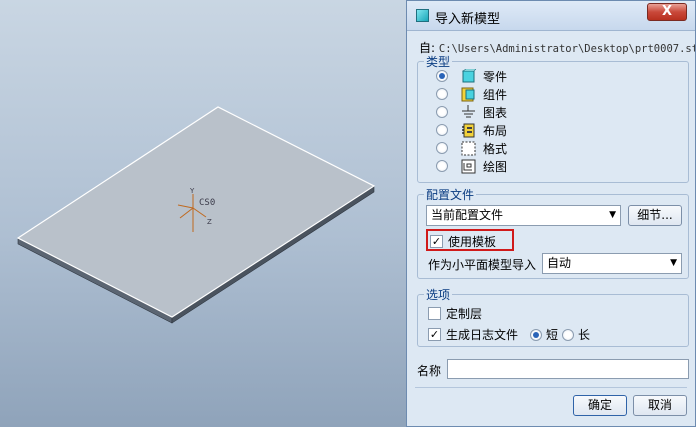 The width and height of the screenshot is (696, 427). I want to click on diagram-label: 图表, so click(495, 112).